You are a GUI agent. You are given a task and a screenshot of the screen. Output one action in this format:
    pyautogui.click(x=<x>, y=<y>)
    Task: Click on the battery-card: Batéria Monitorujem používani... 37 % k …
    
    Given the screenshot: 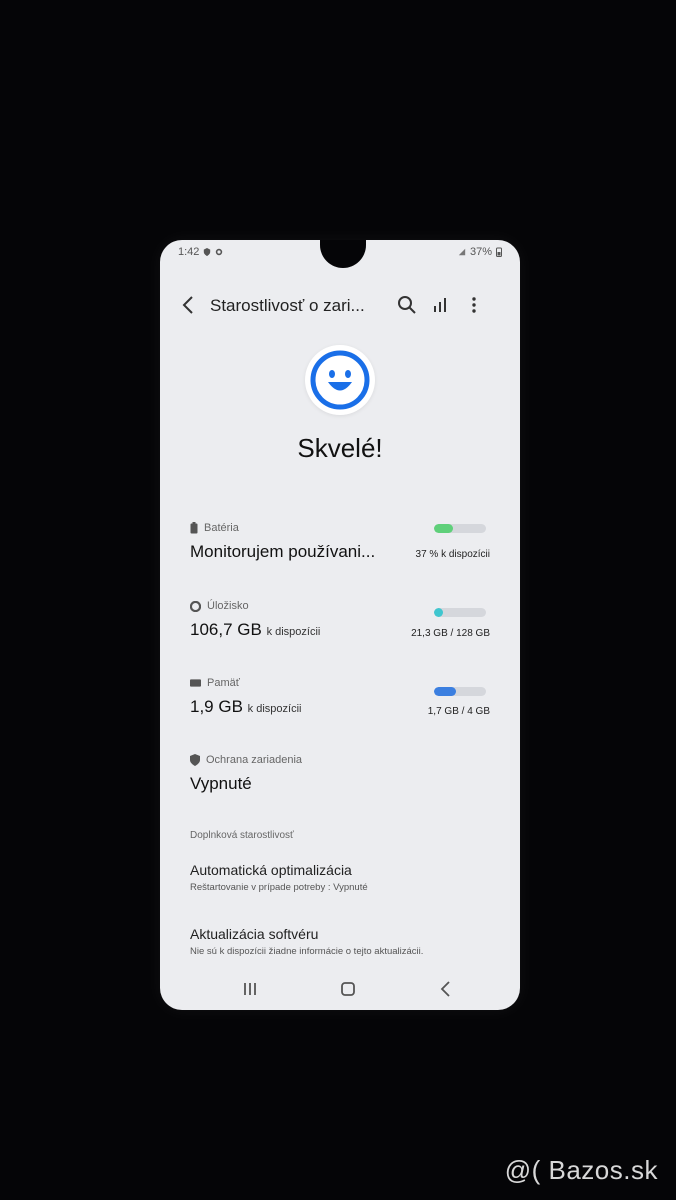 What is the action you would take?
    pyautogui.click(x=340, y=542)
    